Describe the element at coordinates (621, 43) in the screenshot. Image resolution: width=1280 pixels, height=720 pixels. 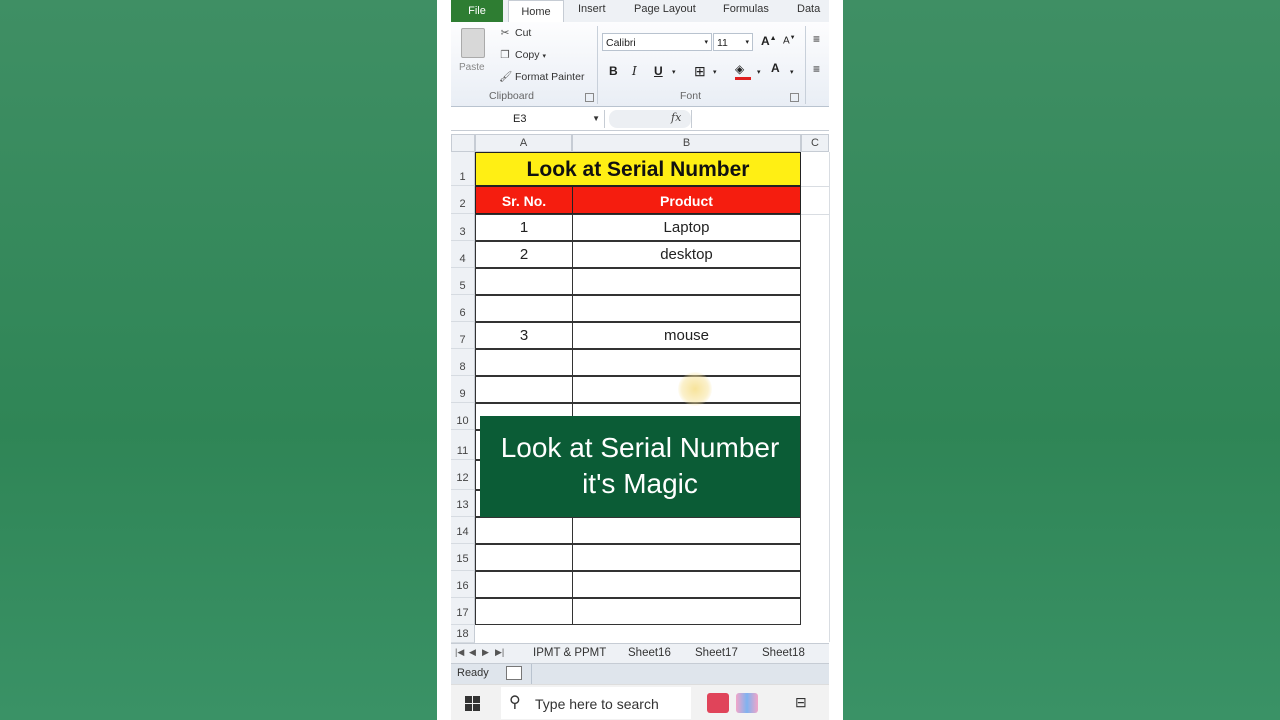
I see `font-family-value: Calibri` at that location.